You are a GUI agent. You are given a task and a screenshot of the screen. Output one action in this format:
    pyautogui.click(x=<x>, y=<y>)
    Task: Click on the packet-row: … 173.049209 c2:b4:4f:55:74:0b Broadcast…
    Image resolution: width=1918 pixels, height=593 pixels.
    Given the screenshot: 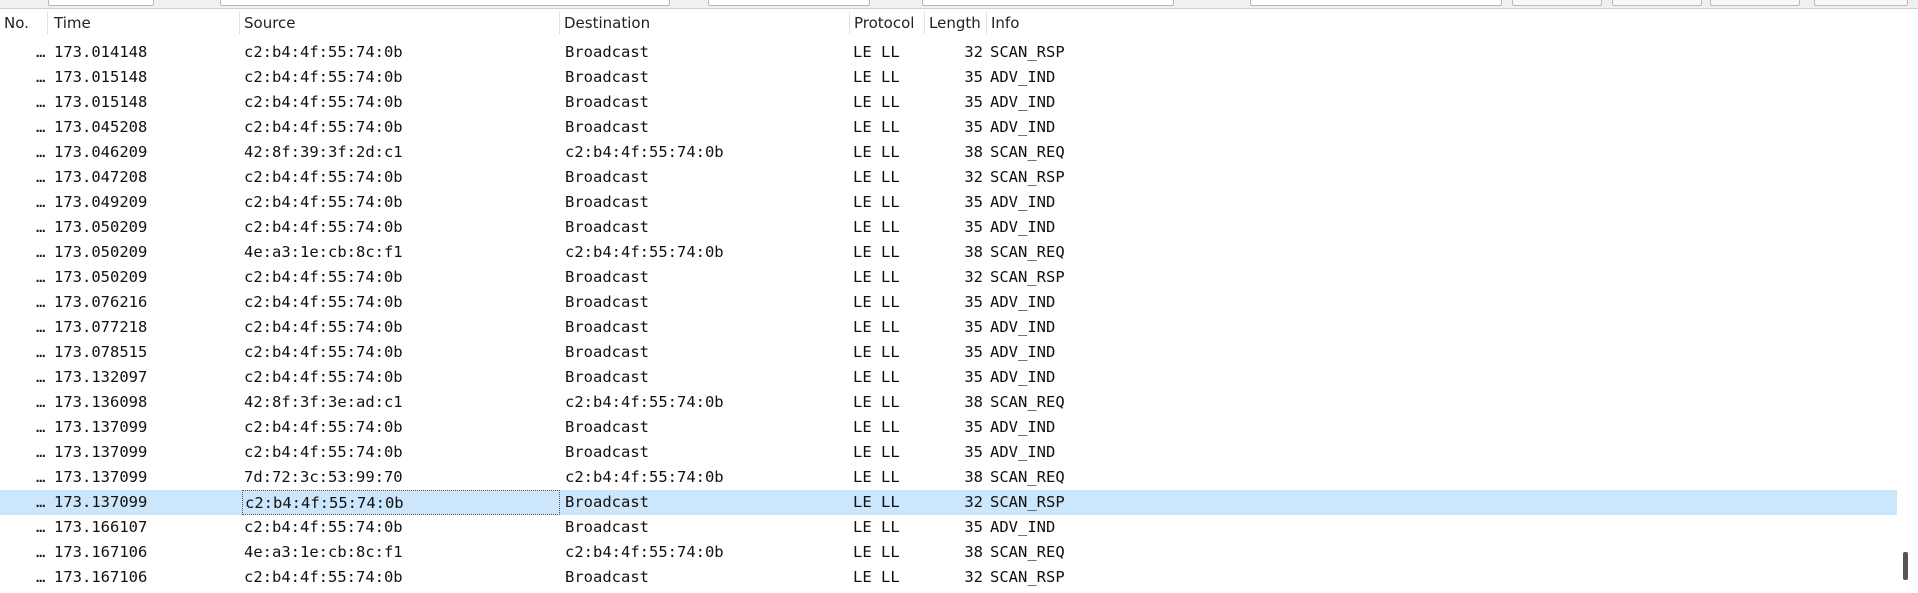 What is the action you would take?
    pyautogui.click(x=948, y=202)
    